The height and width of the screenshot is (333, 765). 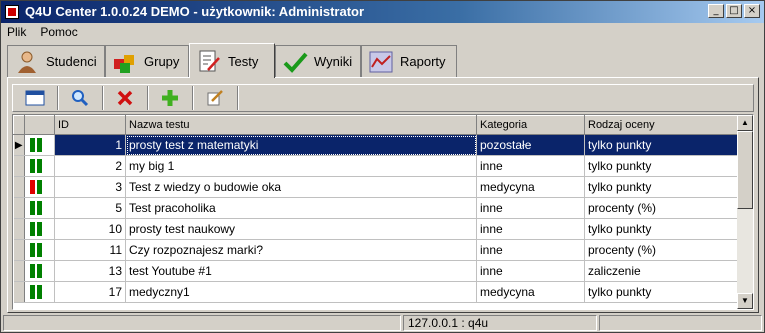 What do you see at coordinates (500, 323) in the screenshot?
I see `status-server: 127.0.0.1 : q4u` at bounding box center [500, 323].